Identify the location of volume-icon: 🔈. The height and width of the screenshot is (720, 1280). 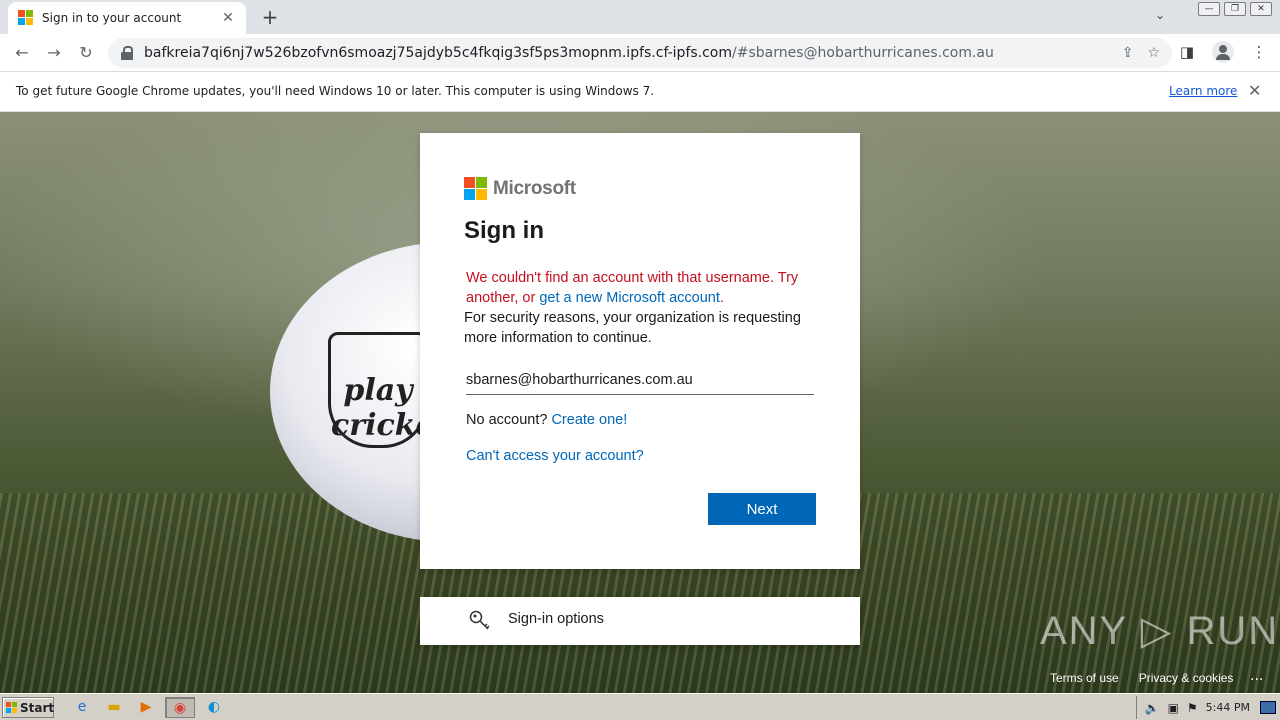
(1152, 708).